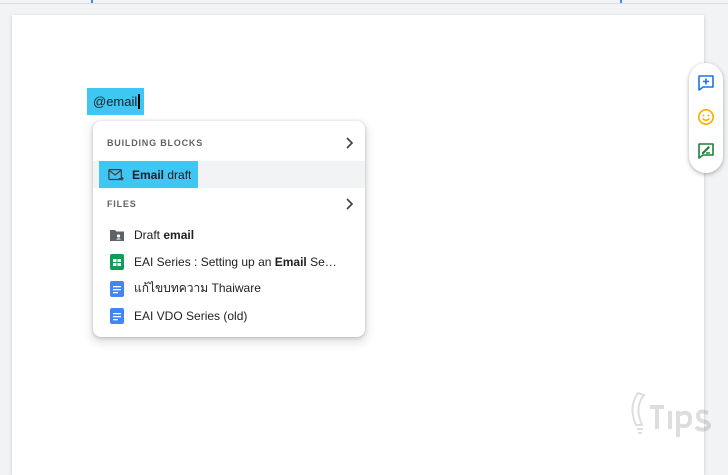 The width and height of the screenshot is (728, 475). Describe the element at coordinates (231, 204) in the screenshot. I see `files-section-header: FILES` at that location.